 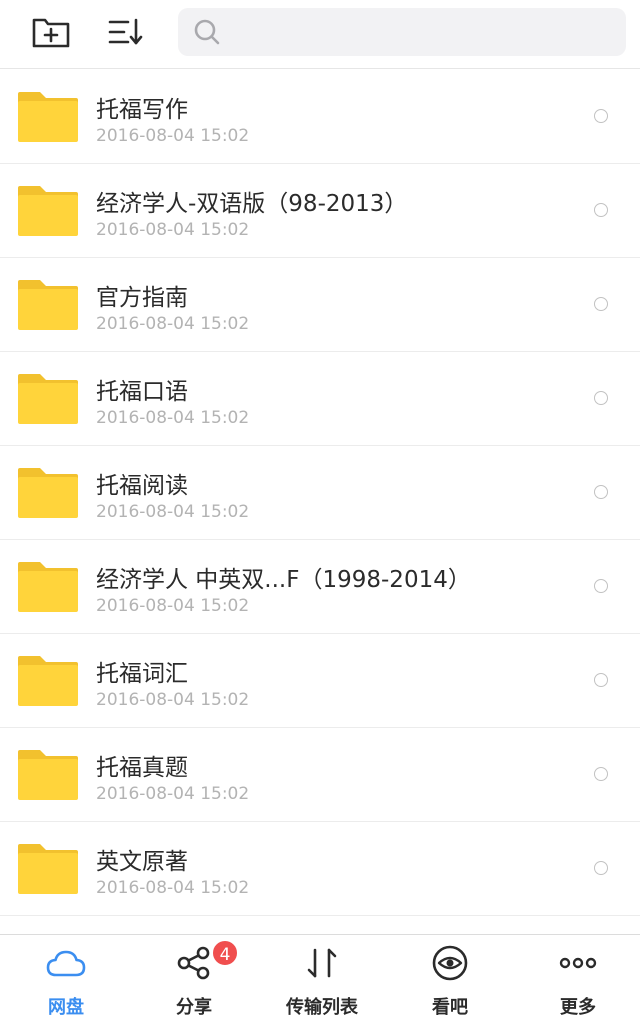 I want to click on tab-more: 更多, so click(x=577, y=977).